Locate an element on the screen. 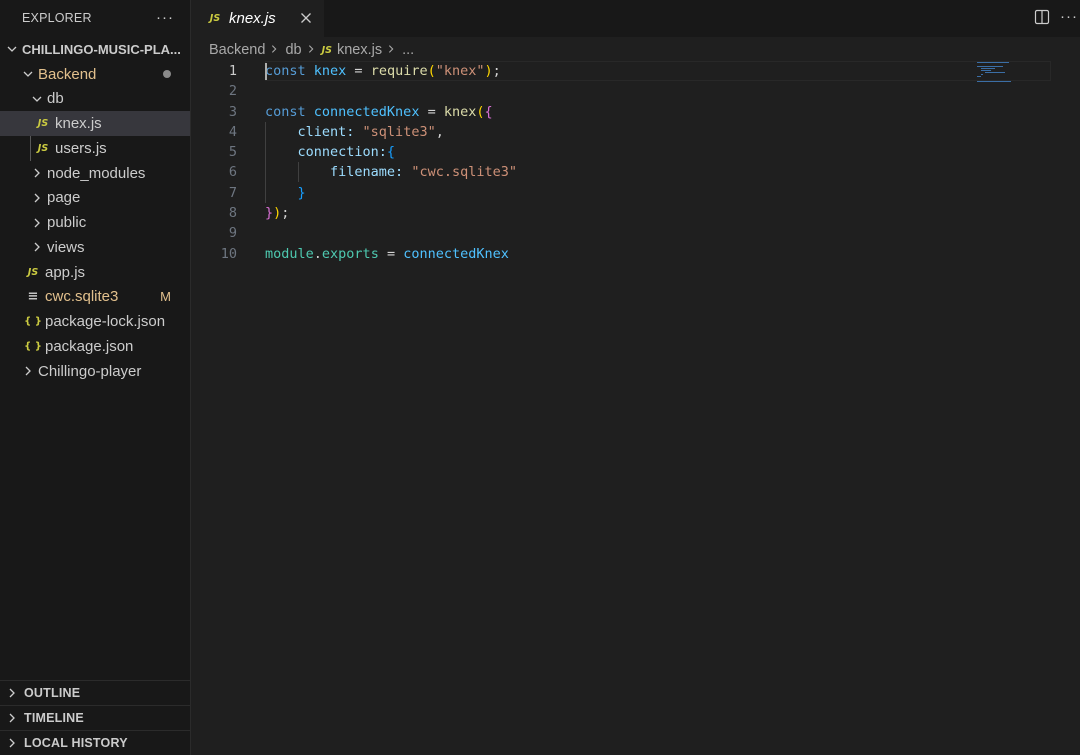 This screenshot has height=755, width=1080. token-property: client: is located at coordinates (326, 131).